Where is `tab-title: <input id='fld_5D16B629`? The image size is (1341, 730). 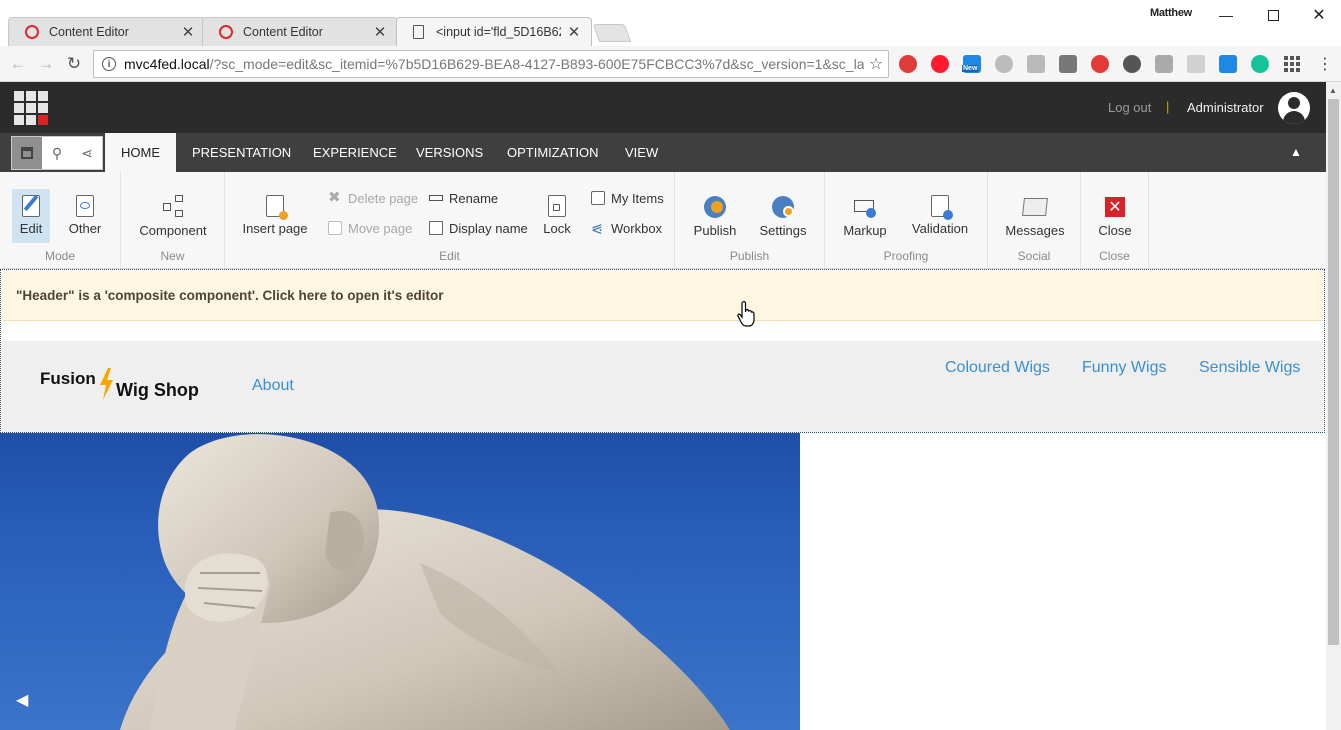 tab-title: <input id='fld_5D16B629 is located at coordinates (498, 32).